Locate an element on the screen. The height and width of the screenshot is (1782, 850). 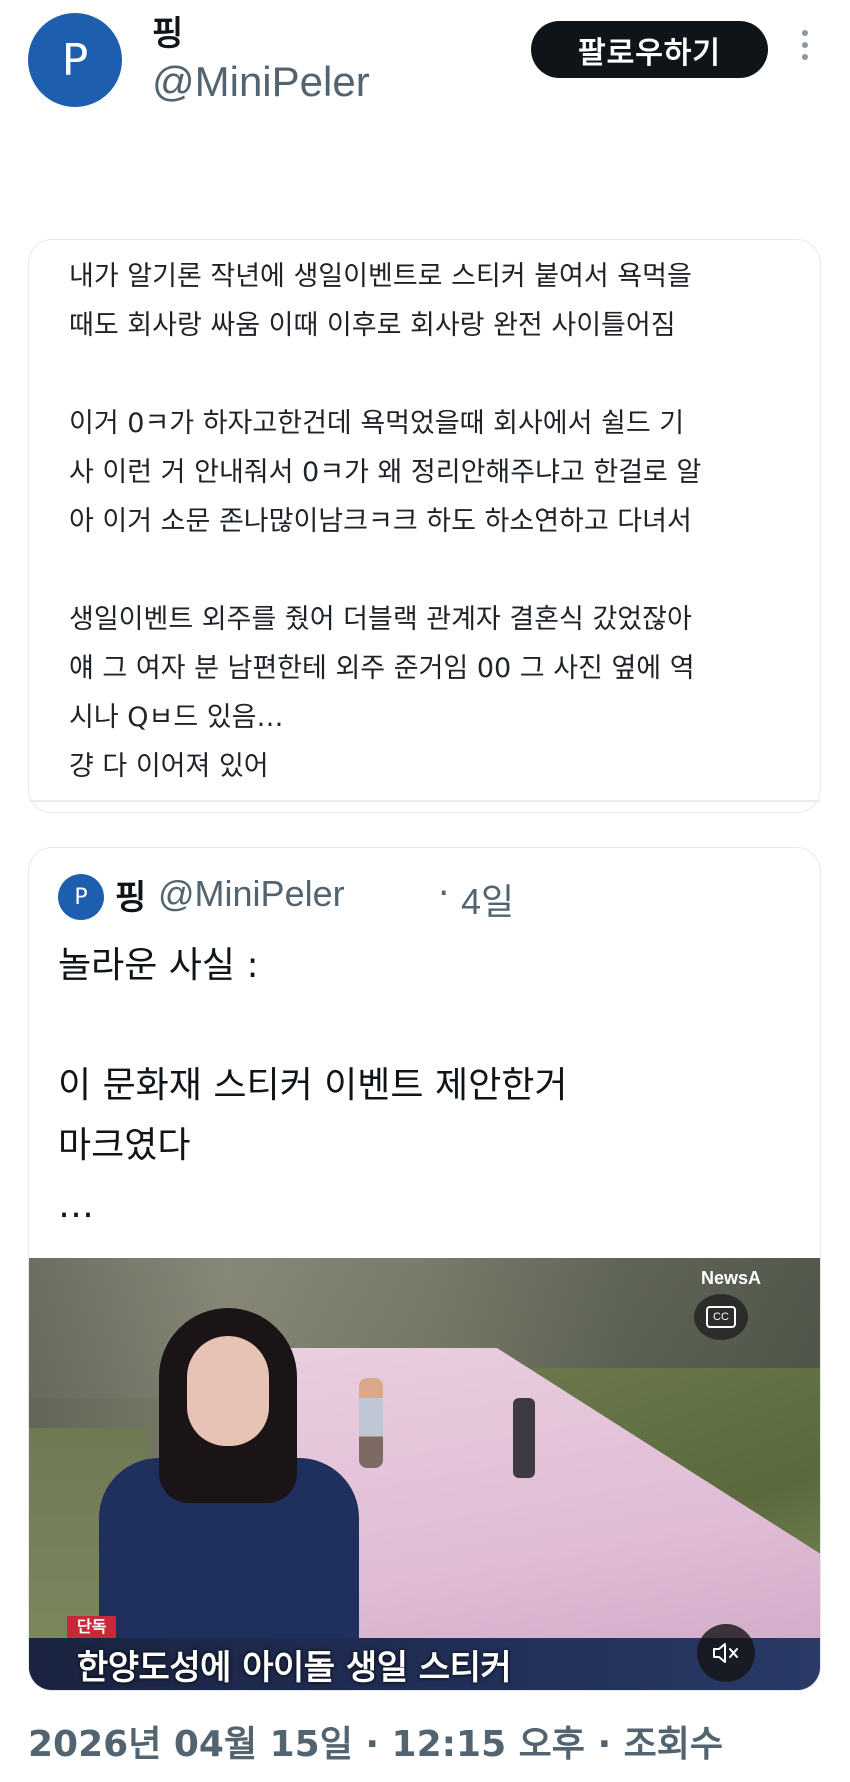
quoted-text-line: 이 문화재 스티커 이벤트 제안한거 is located at coordinates (313, 1085).